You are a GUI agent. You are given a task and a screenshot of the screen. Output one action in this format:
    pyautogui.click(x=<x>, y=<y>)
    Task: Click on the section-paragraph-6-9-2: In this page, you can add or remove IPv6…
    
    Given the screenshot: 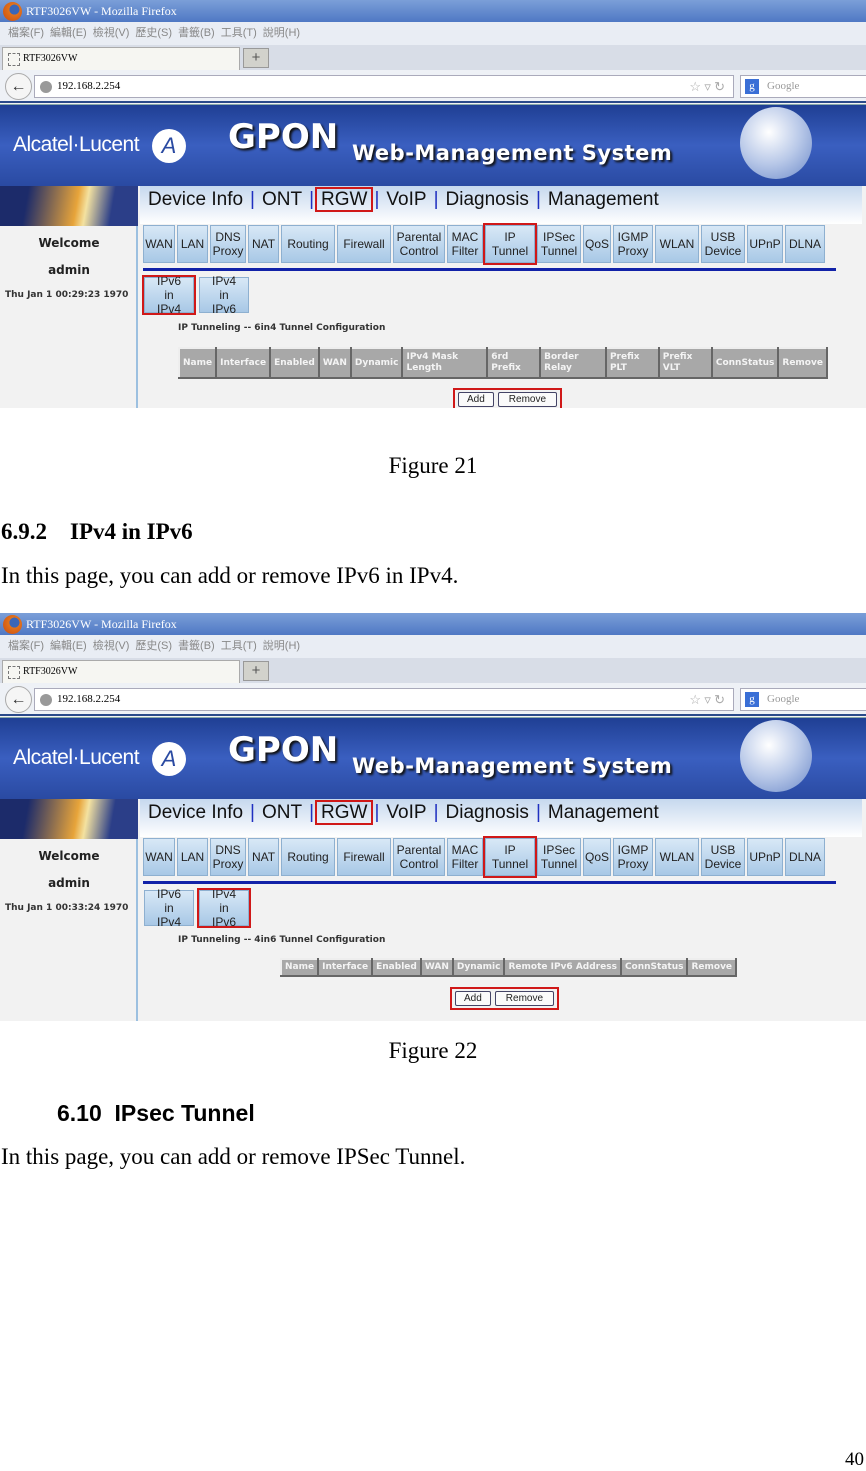 What is the action you would take?
    pyautogui.click(x=230, y=575)
    